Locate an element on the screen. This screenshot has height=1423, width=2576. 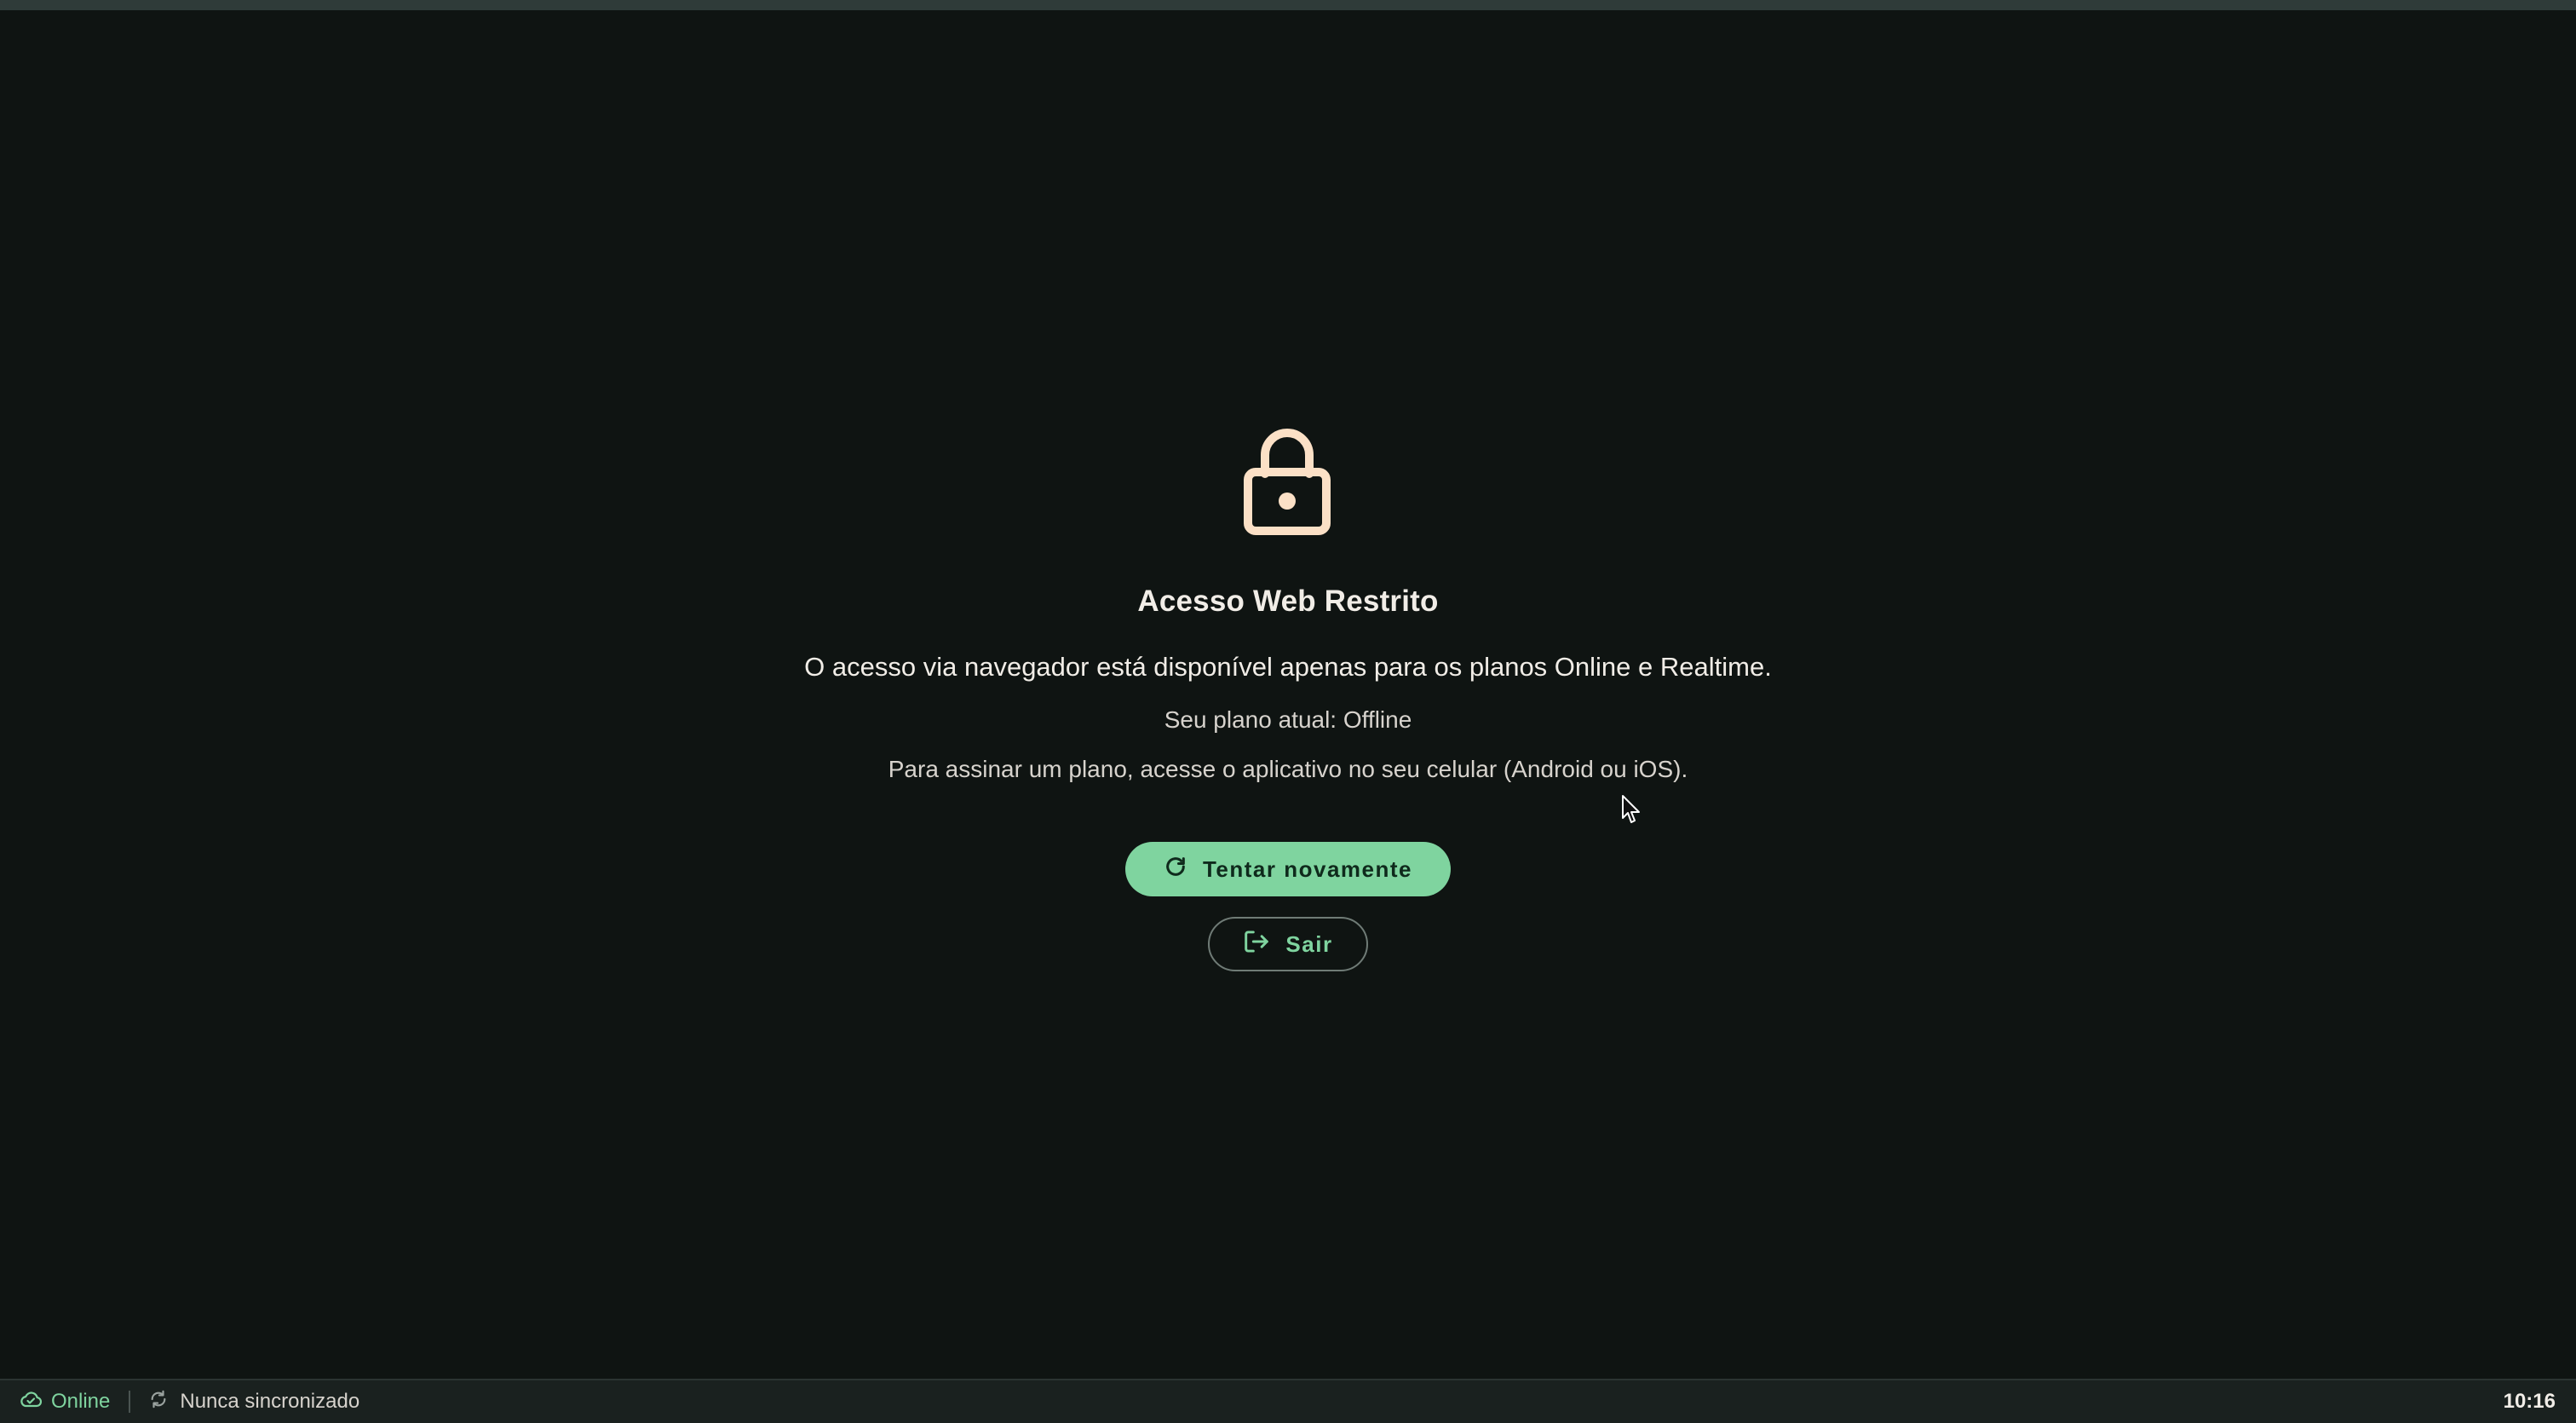
cloud-check-icon is located at coordinates (31, 1402).